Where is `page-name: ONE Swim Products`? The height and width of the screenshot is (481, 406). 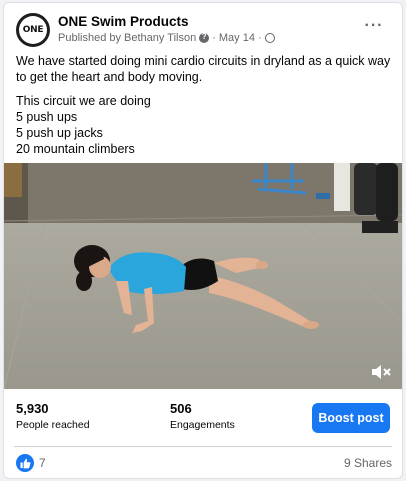
page-name: ONE Swim Products is located at coordinates (123, 21).